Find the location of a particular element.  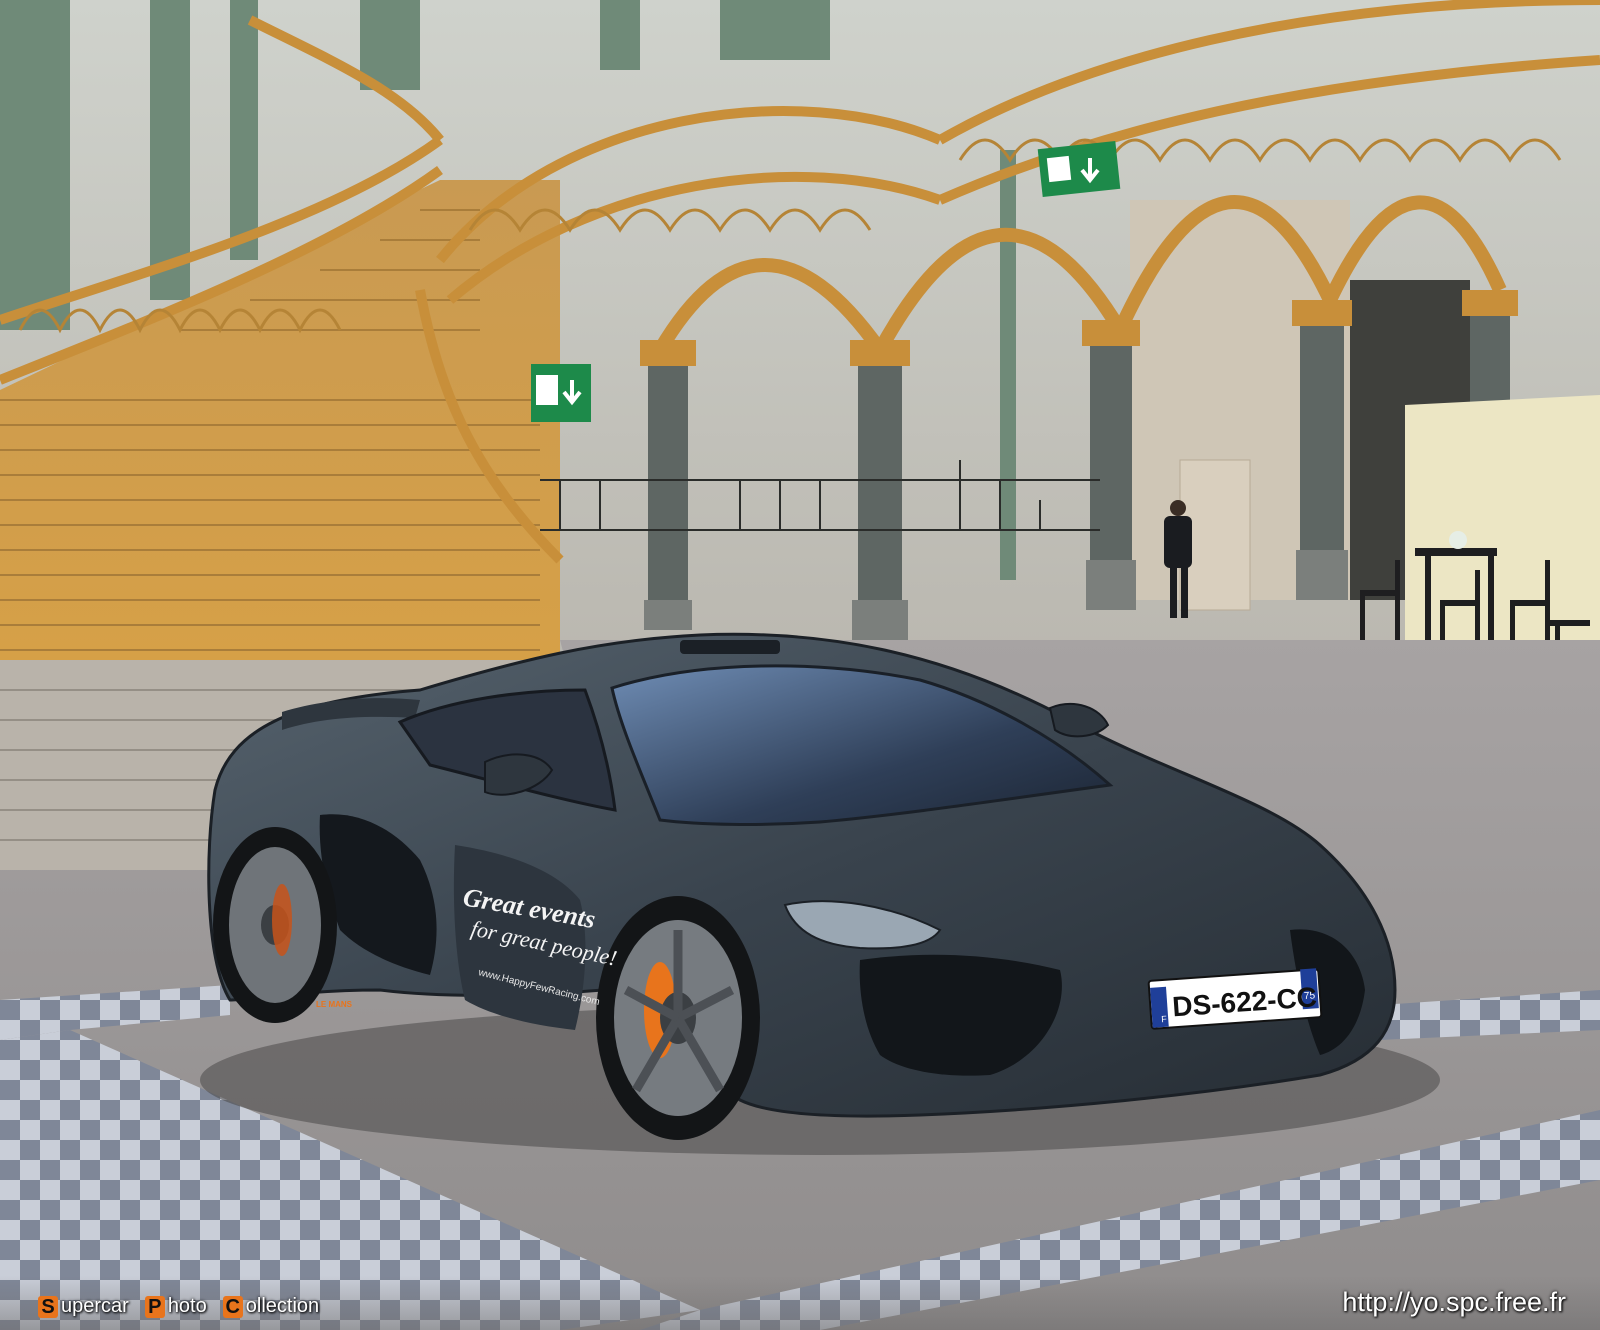

cream-partition is located at coordinates (1502, 517).